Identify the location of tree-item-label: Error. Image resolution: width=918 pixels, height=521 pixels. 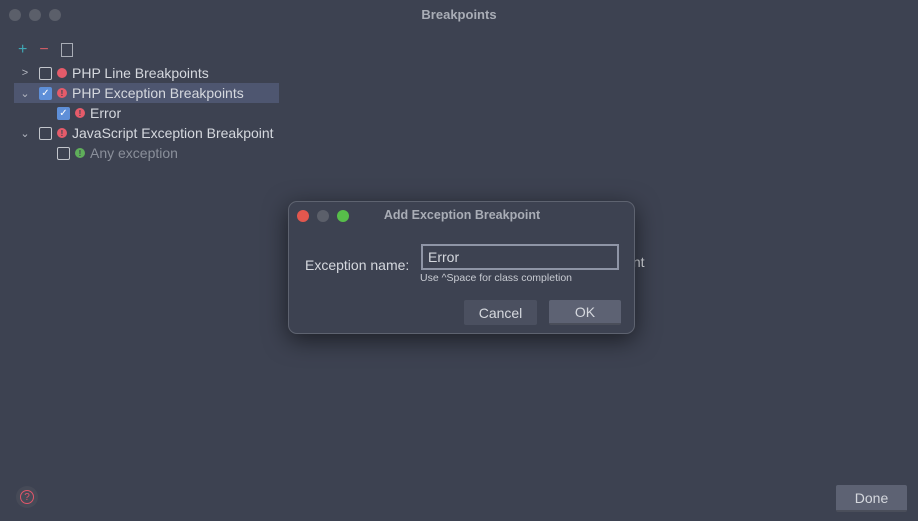
(106, 113).